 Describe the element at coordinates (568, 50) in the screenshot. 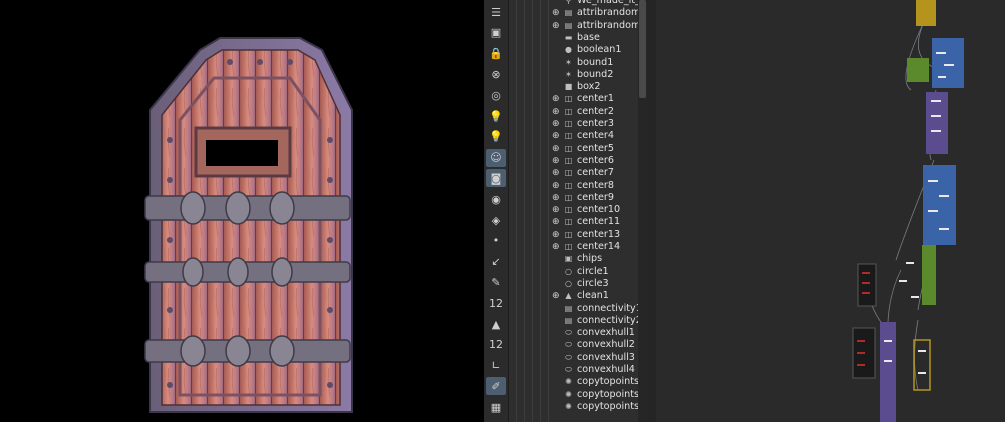

I see `node-type-icon: ●` at that location.